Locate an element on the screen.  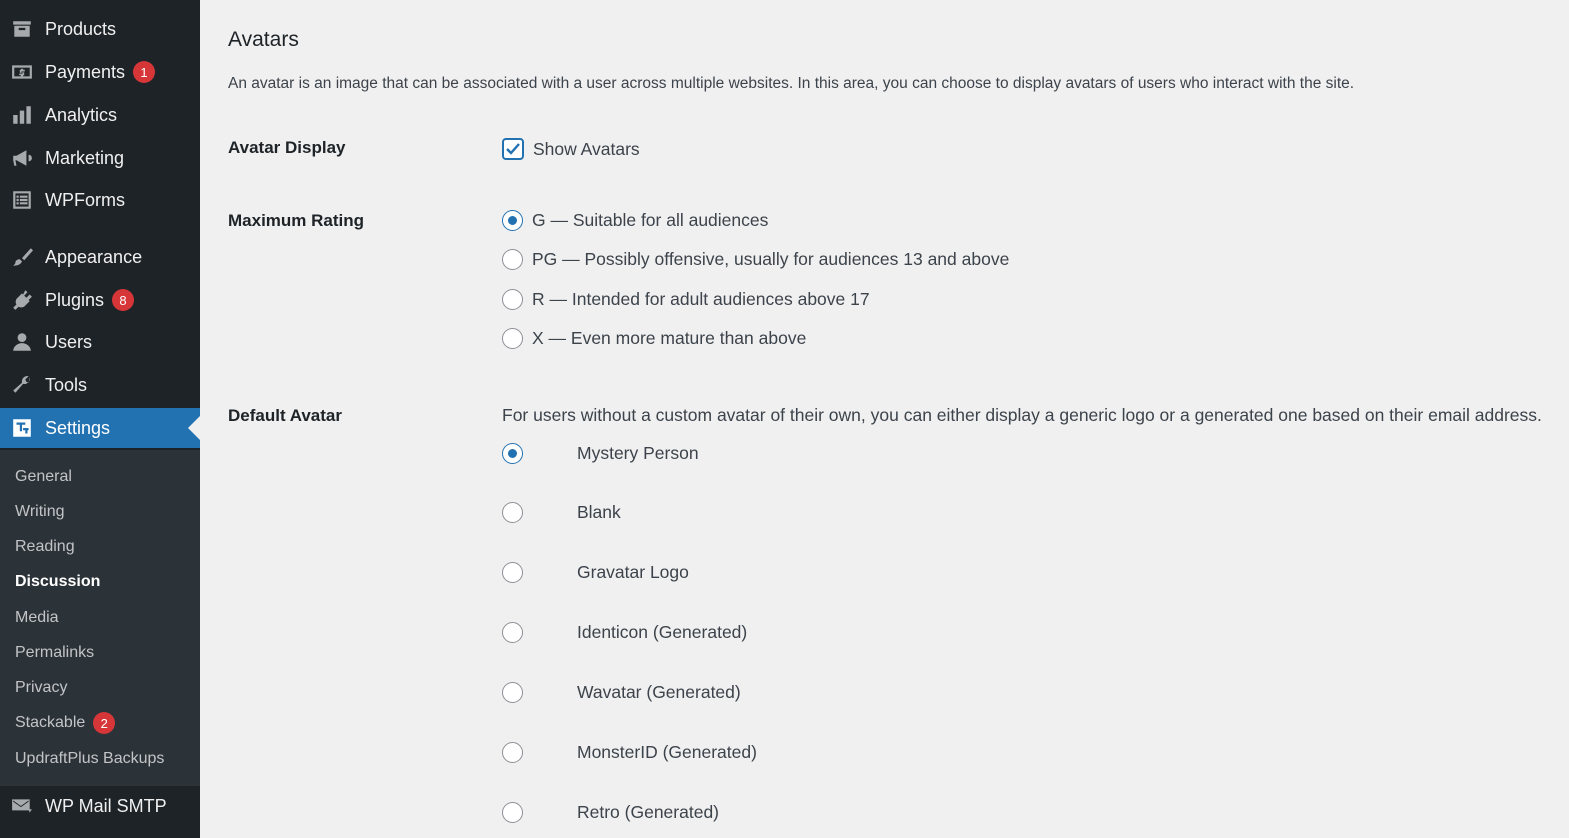
plugin-icon is located at coordinates (22, 300).